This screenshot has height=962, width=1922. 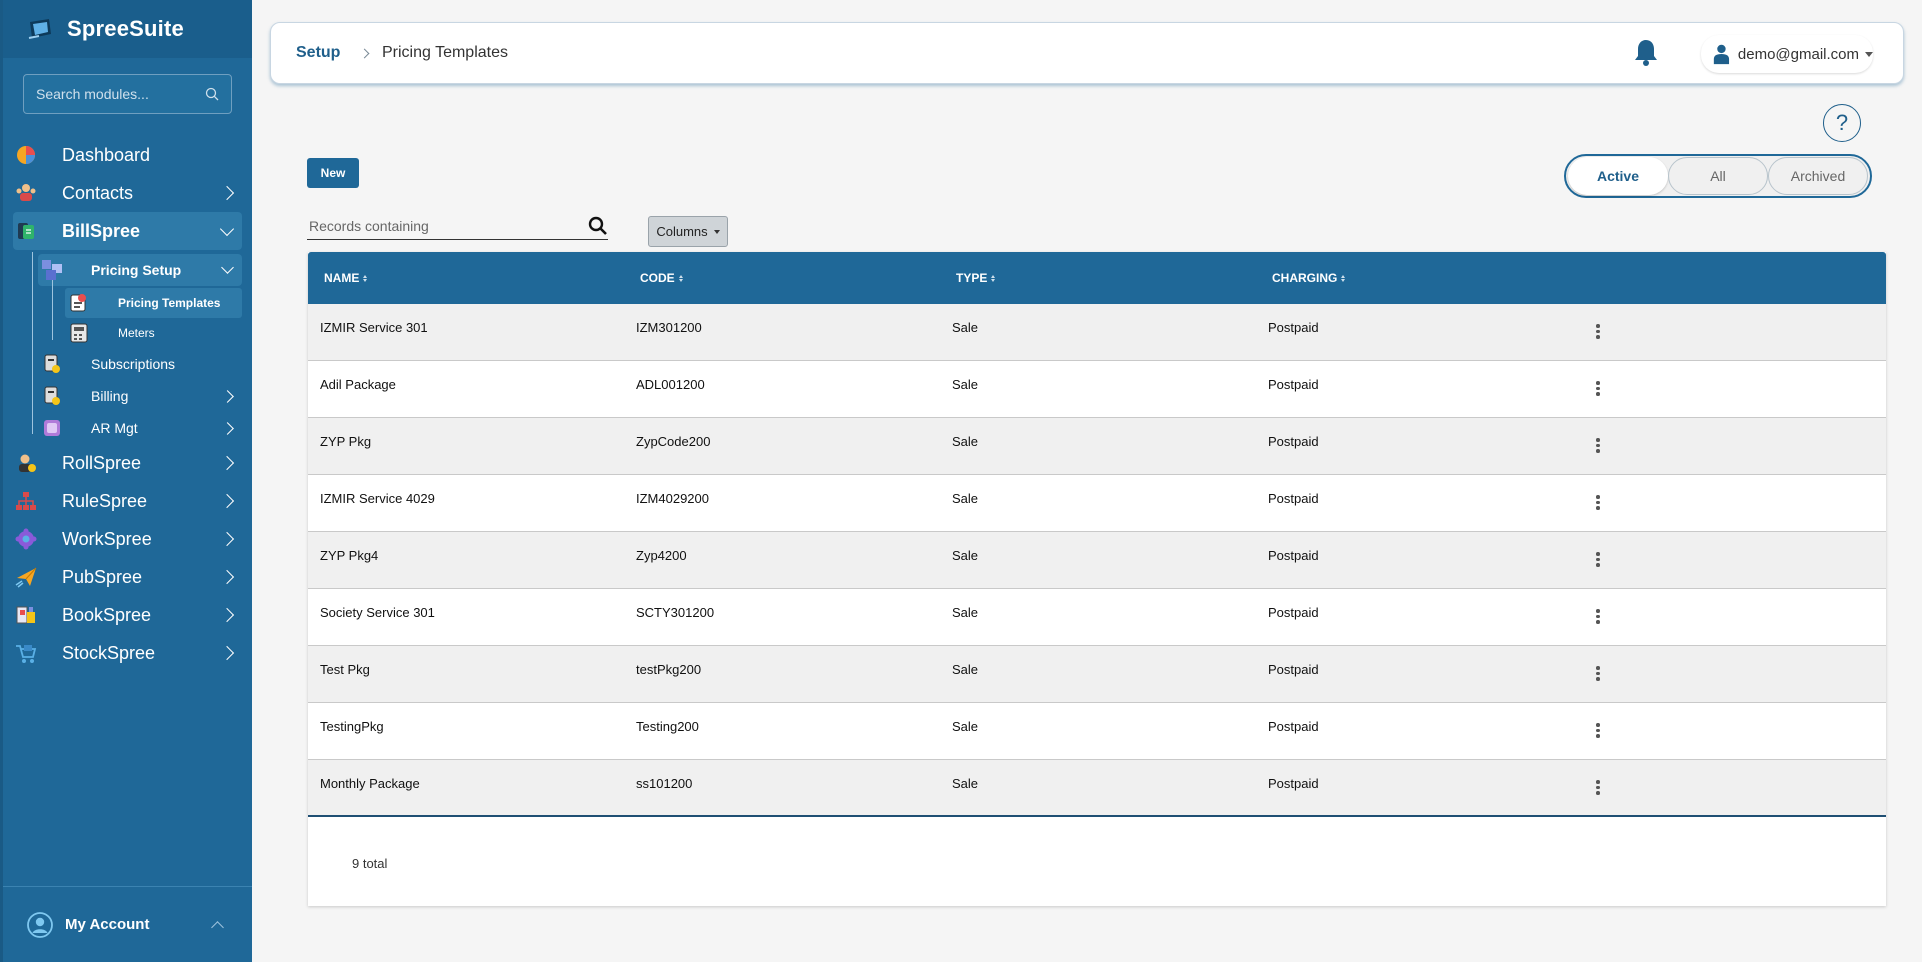 I want to click on sidebar-item-bookspree: BookSpree, so click(x=127, y=615).